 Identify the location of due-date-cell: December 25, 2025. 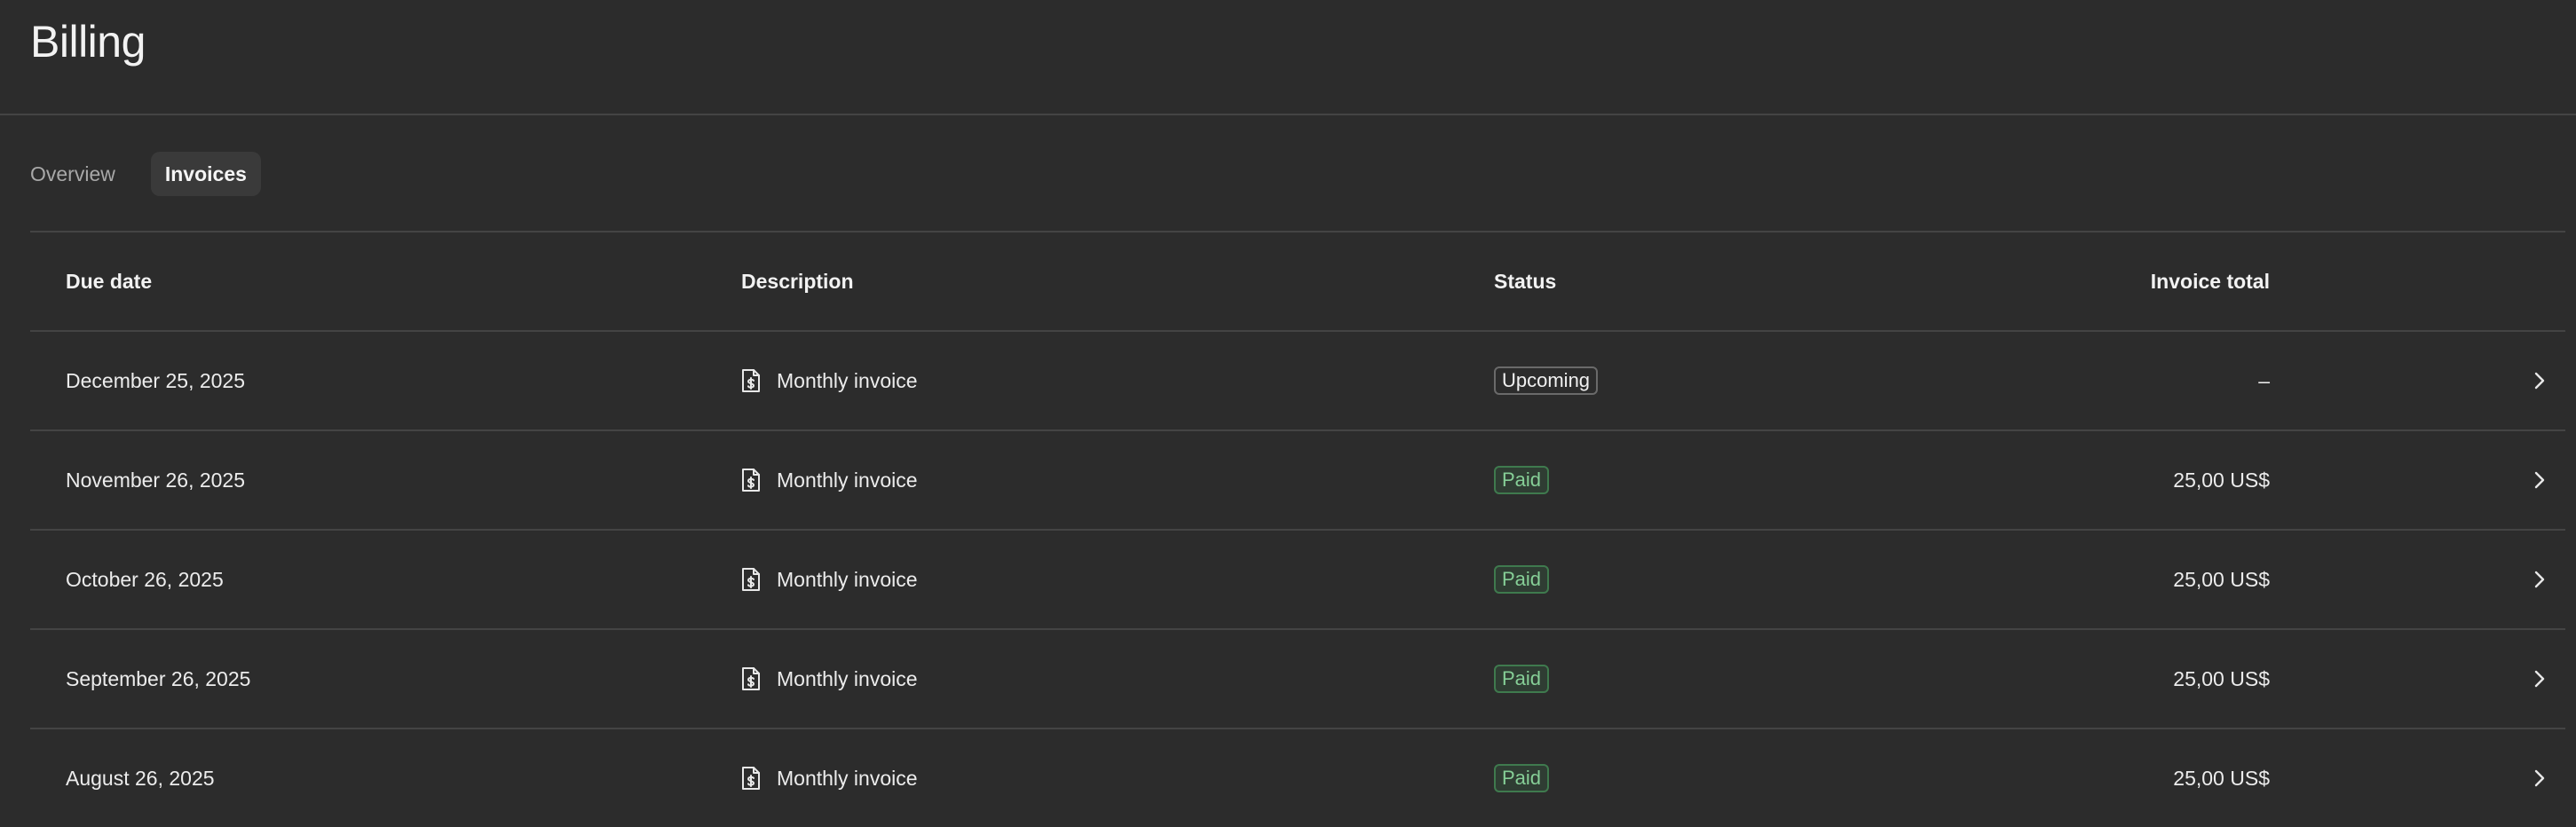
(156, 380).